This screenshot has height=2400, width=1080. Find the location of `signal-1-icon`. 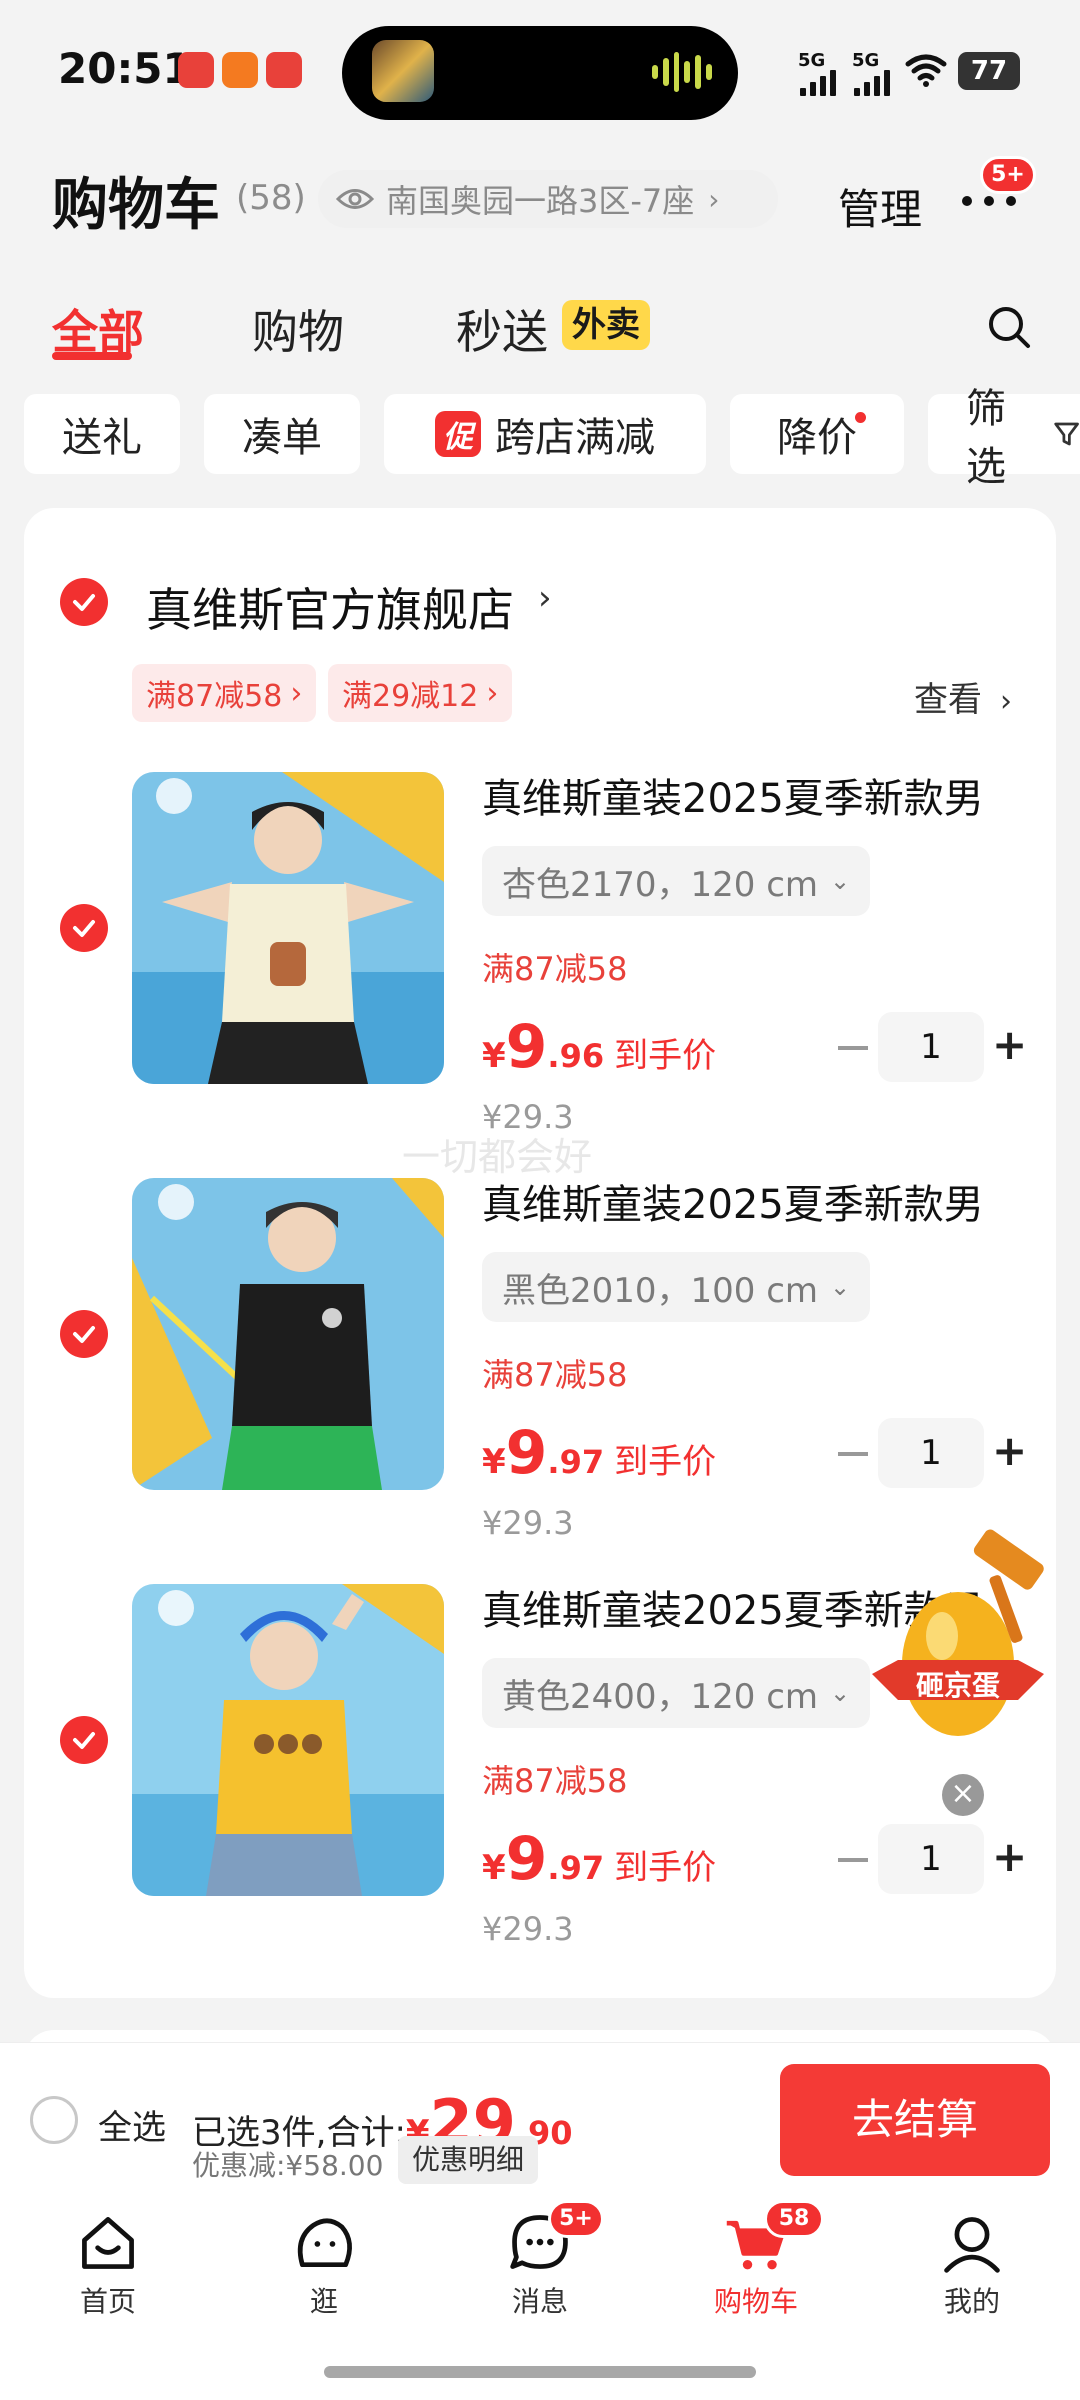

signal-1-icon is located at coordinates (818, 83).